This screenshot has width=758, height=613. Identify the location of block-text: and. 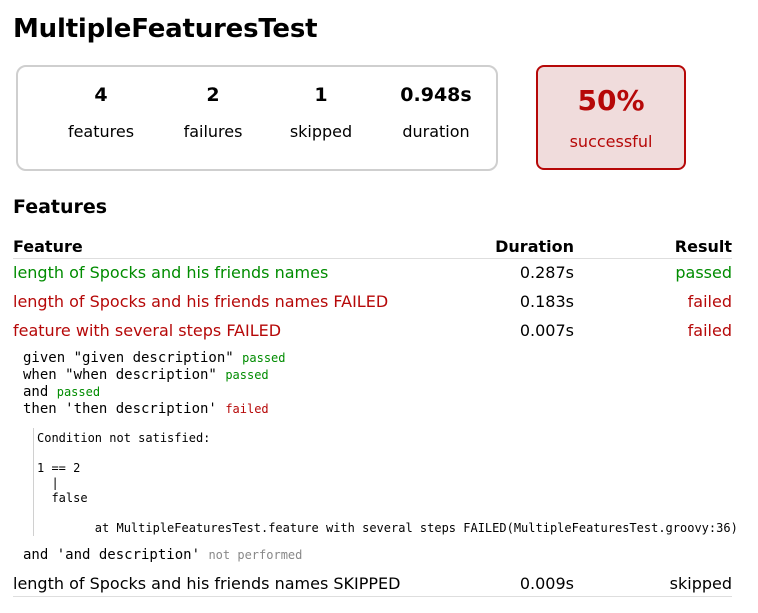
(36, 392).